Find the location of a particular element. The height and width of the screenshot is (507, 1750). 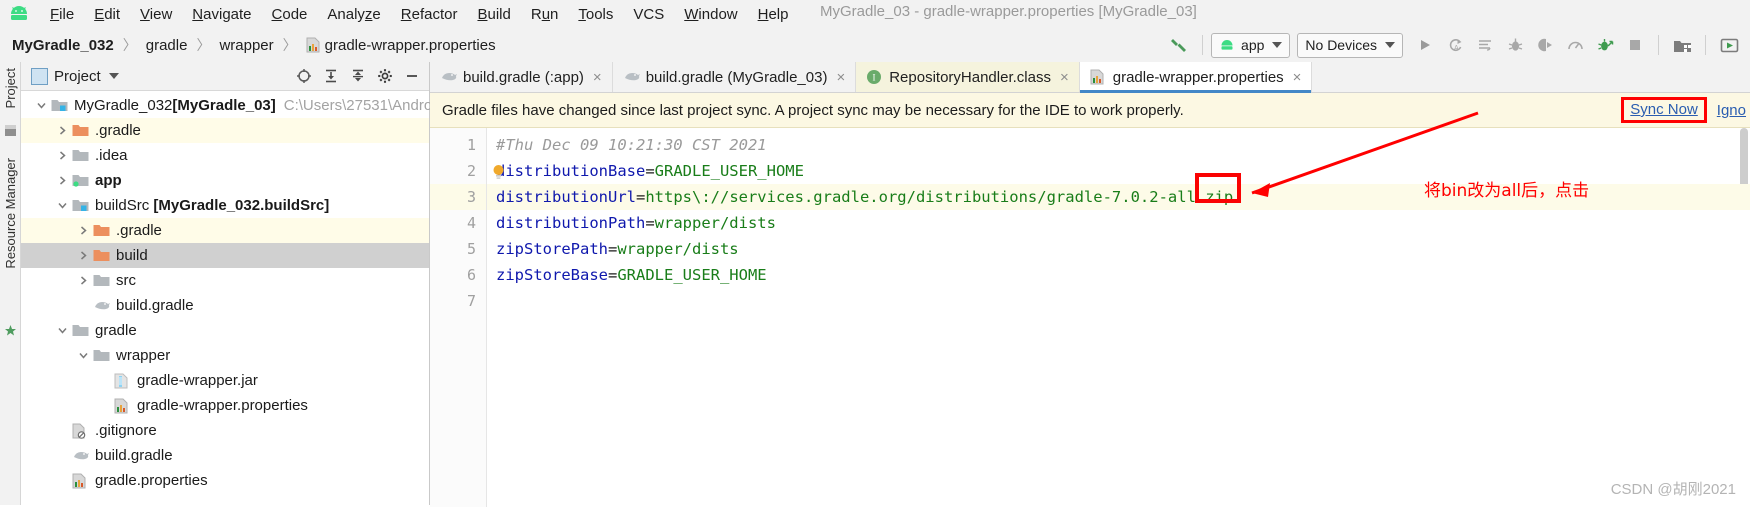

tree-item: src is located at coordinates (225, 280).